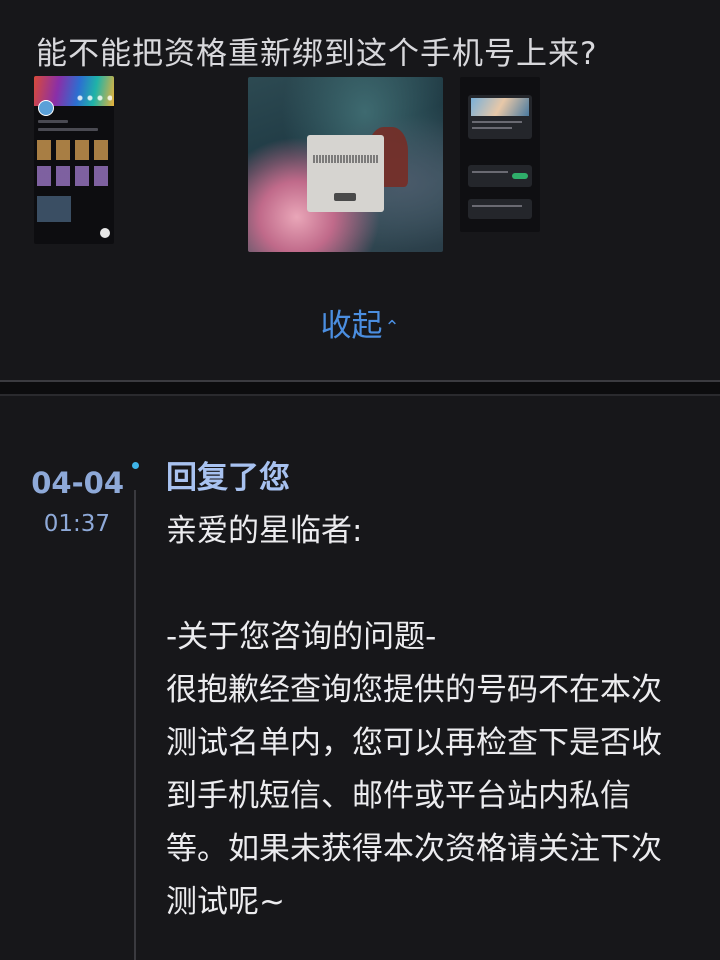 This screenshot has height=960, width=720. I want to click on badge-icons, so click(94, 98).